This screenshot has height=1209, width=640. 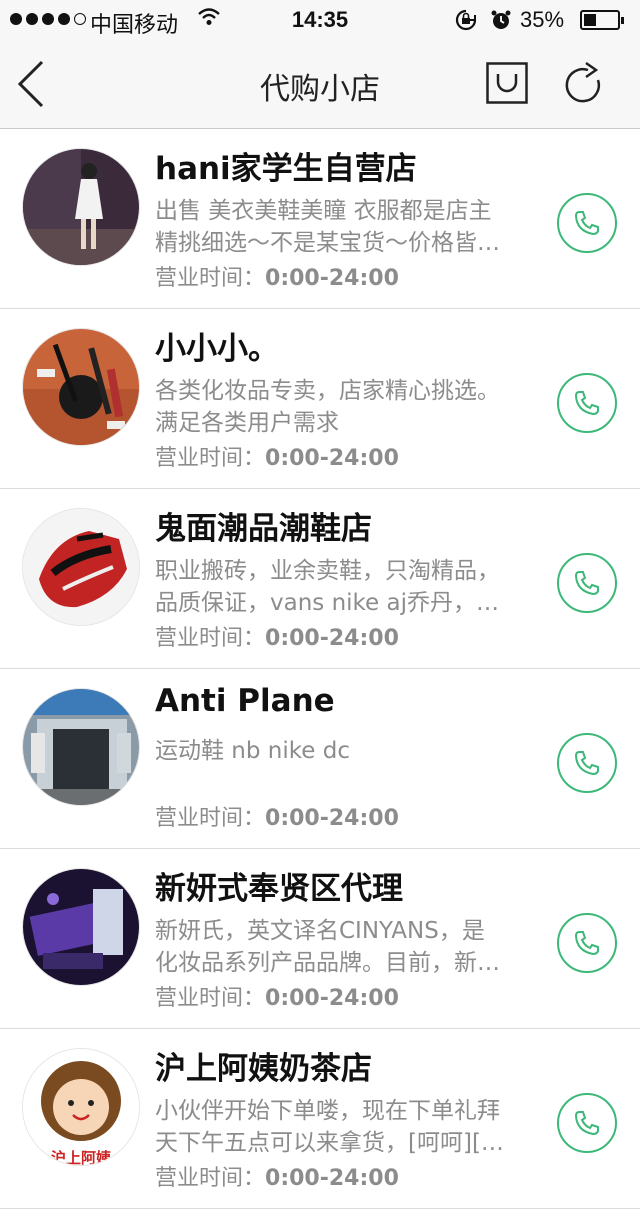 What do you see at coordinates (263, 529) in the screenshot?
I see `shop-name: 鬼面潮品潮鞋店` at bounding box center [263, 529].